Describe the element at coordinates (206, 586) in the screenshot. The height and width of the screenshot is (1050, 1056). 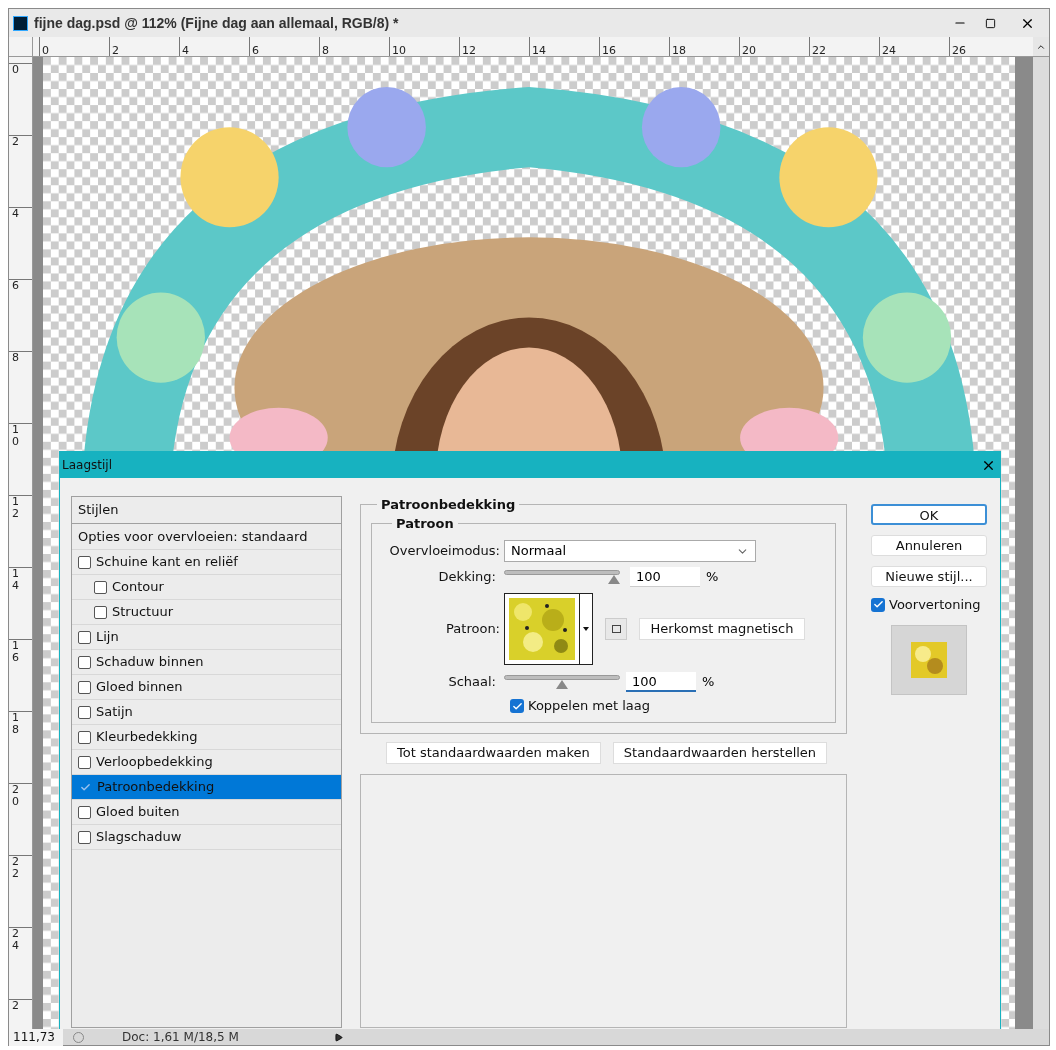
I see `style-list-item: Contour` at that location.